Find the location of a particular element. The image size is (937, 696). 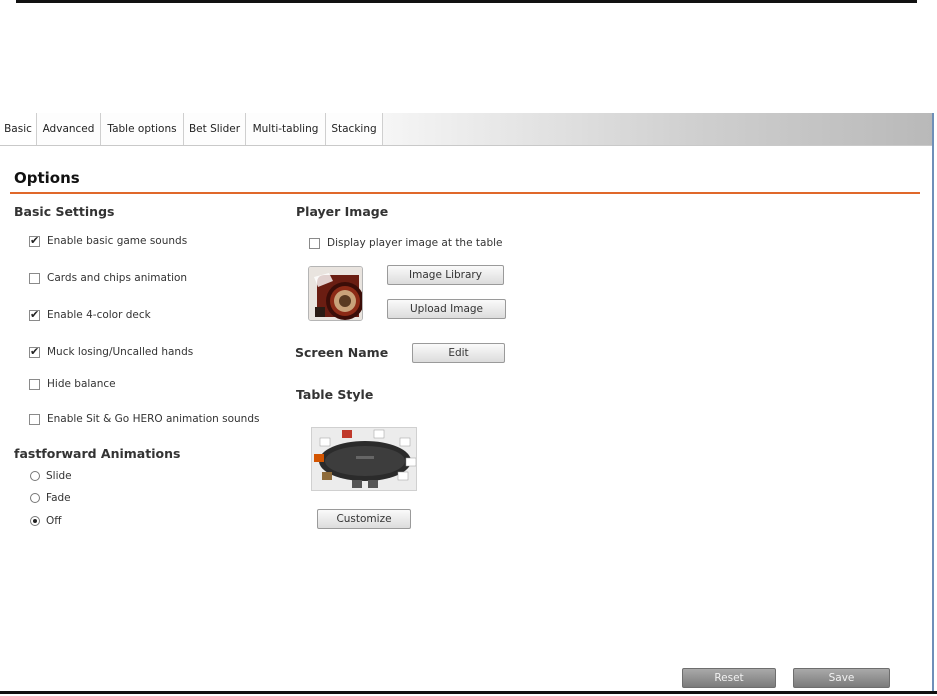

player-avatar is located at coordinates (335, 293).